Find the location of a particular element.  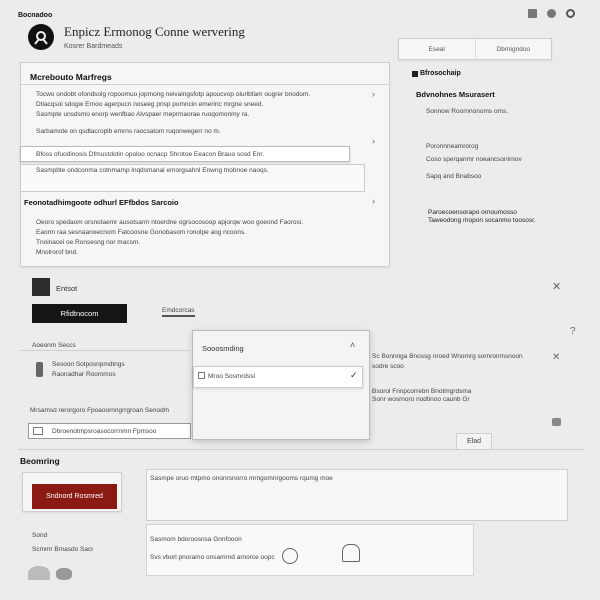

right-item-1: Sonnow Roornnonoms oms. is located at coordinates (467, 111).